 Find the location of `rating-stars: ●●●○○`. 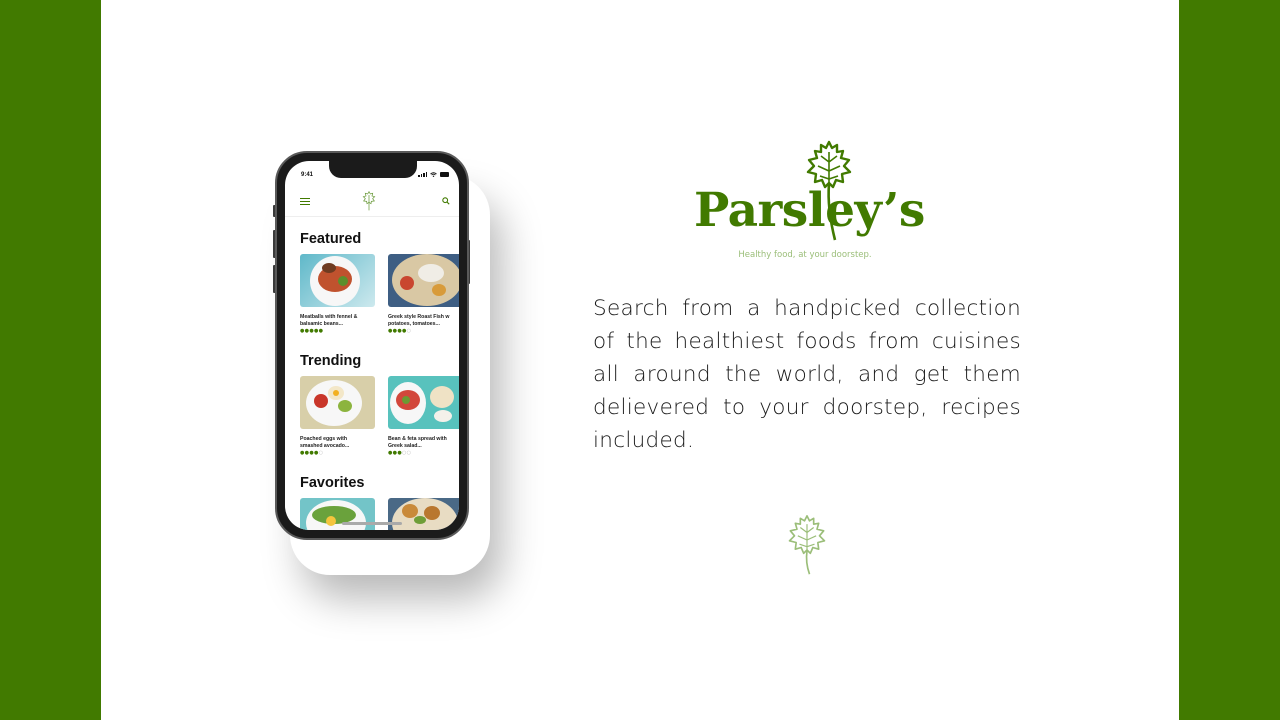

rating-stars: ●●●○○ is located at coordinates (400, 453).